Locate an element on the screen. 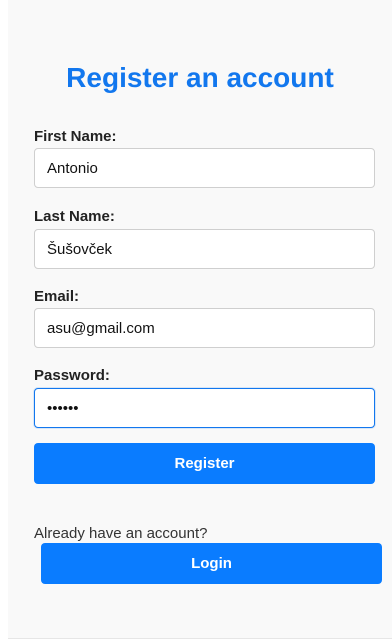 The width and height of the screenshot is (392, 642). first-name-label: First Name: is located at coordinates (75, 136).